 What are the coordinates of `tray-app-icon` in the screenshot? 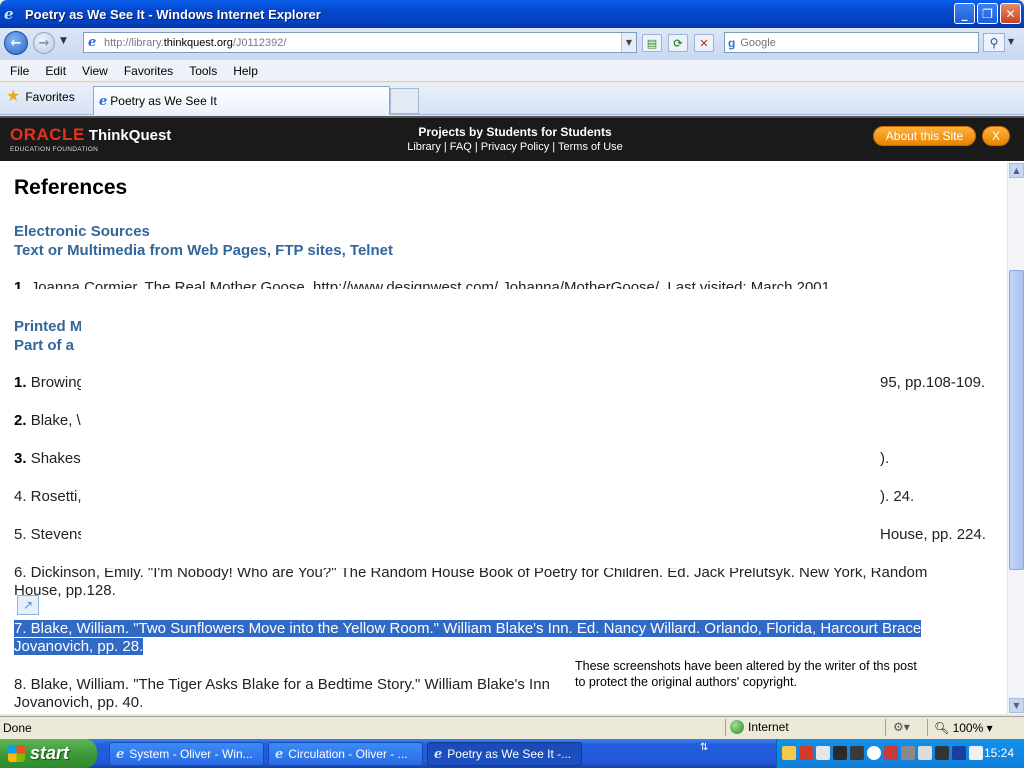 It's located at (789, 753).